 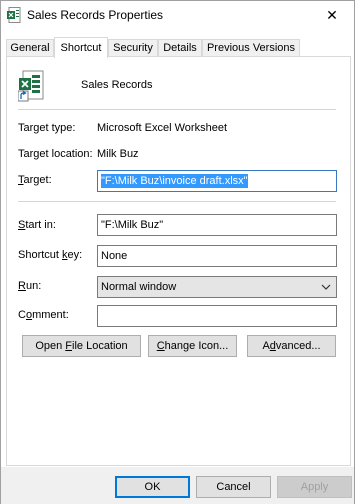 I want to click on tab-shortcut: Shortcut, so click(x=81, y=47).